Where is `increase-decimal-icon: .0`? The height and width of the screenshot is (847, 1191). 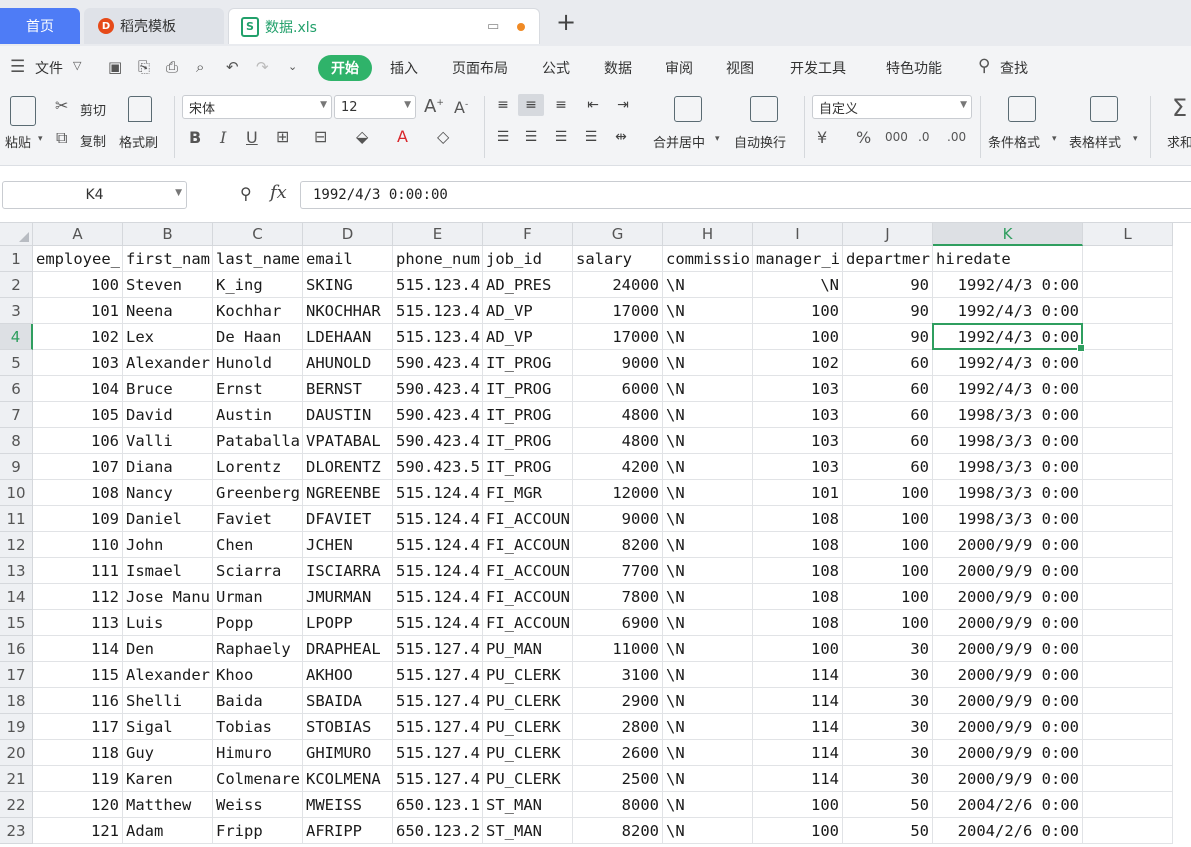
increase-decimal-icon: .0 is located at coordinates (923, 137).